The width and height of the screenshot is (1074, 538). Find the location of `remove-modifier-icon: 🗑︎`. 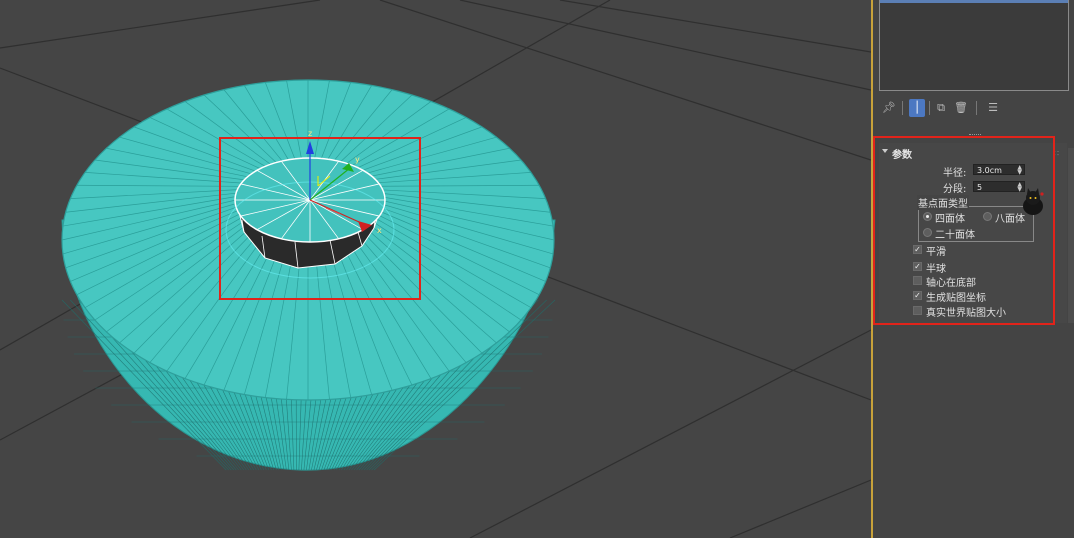

remove-modifier-icon: 🗑︎ is located at coordinates (961, 108).